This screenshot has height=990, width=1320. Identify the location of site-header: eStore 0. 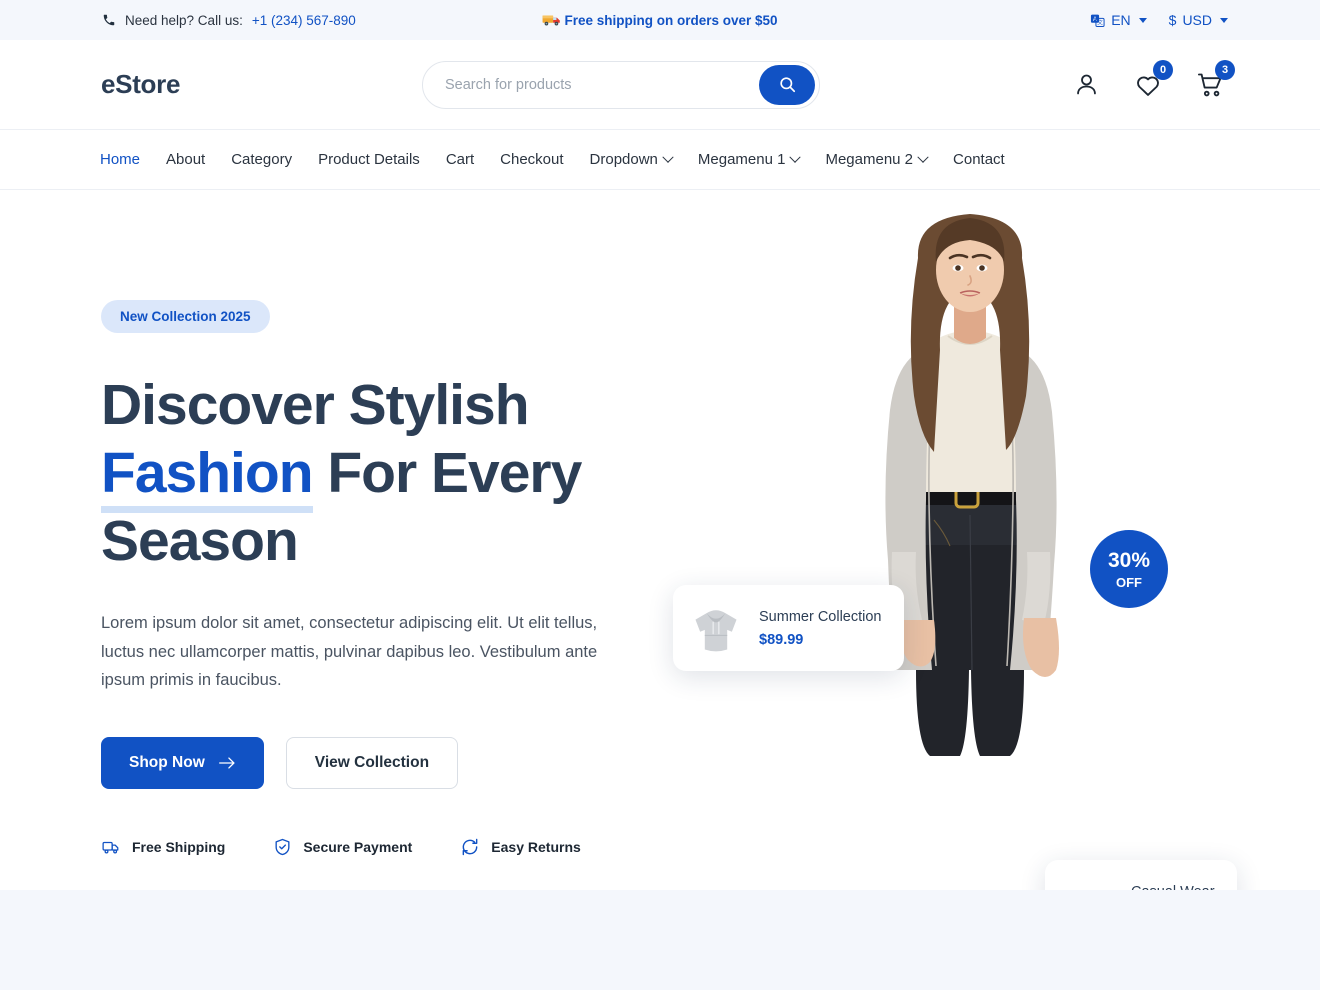
(660, 85).